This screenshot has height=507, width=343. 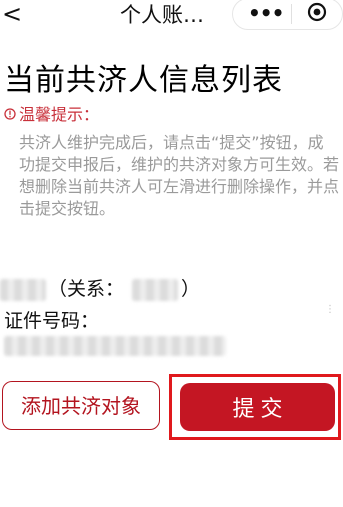 I want to click on relation-close: ）, so click(x=191, y=289).